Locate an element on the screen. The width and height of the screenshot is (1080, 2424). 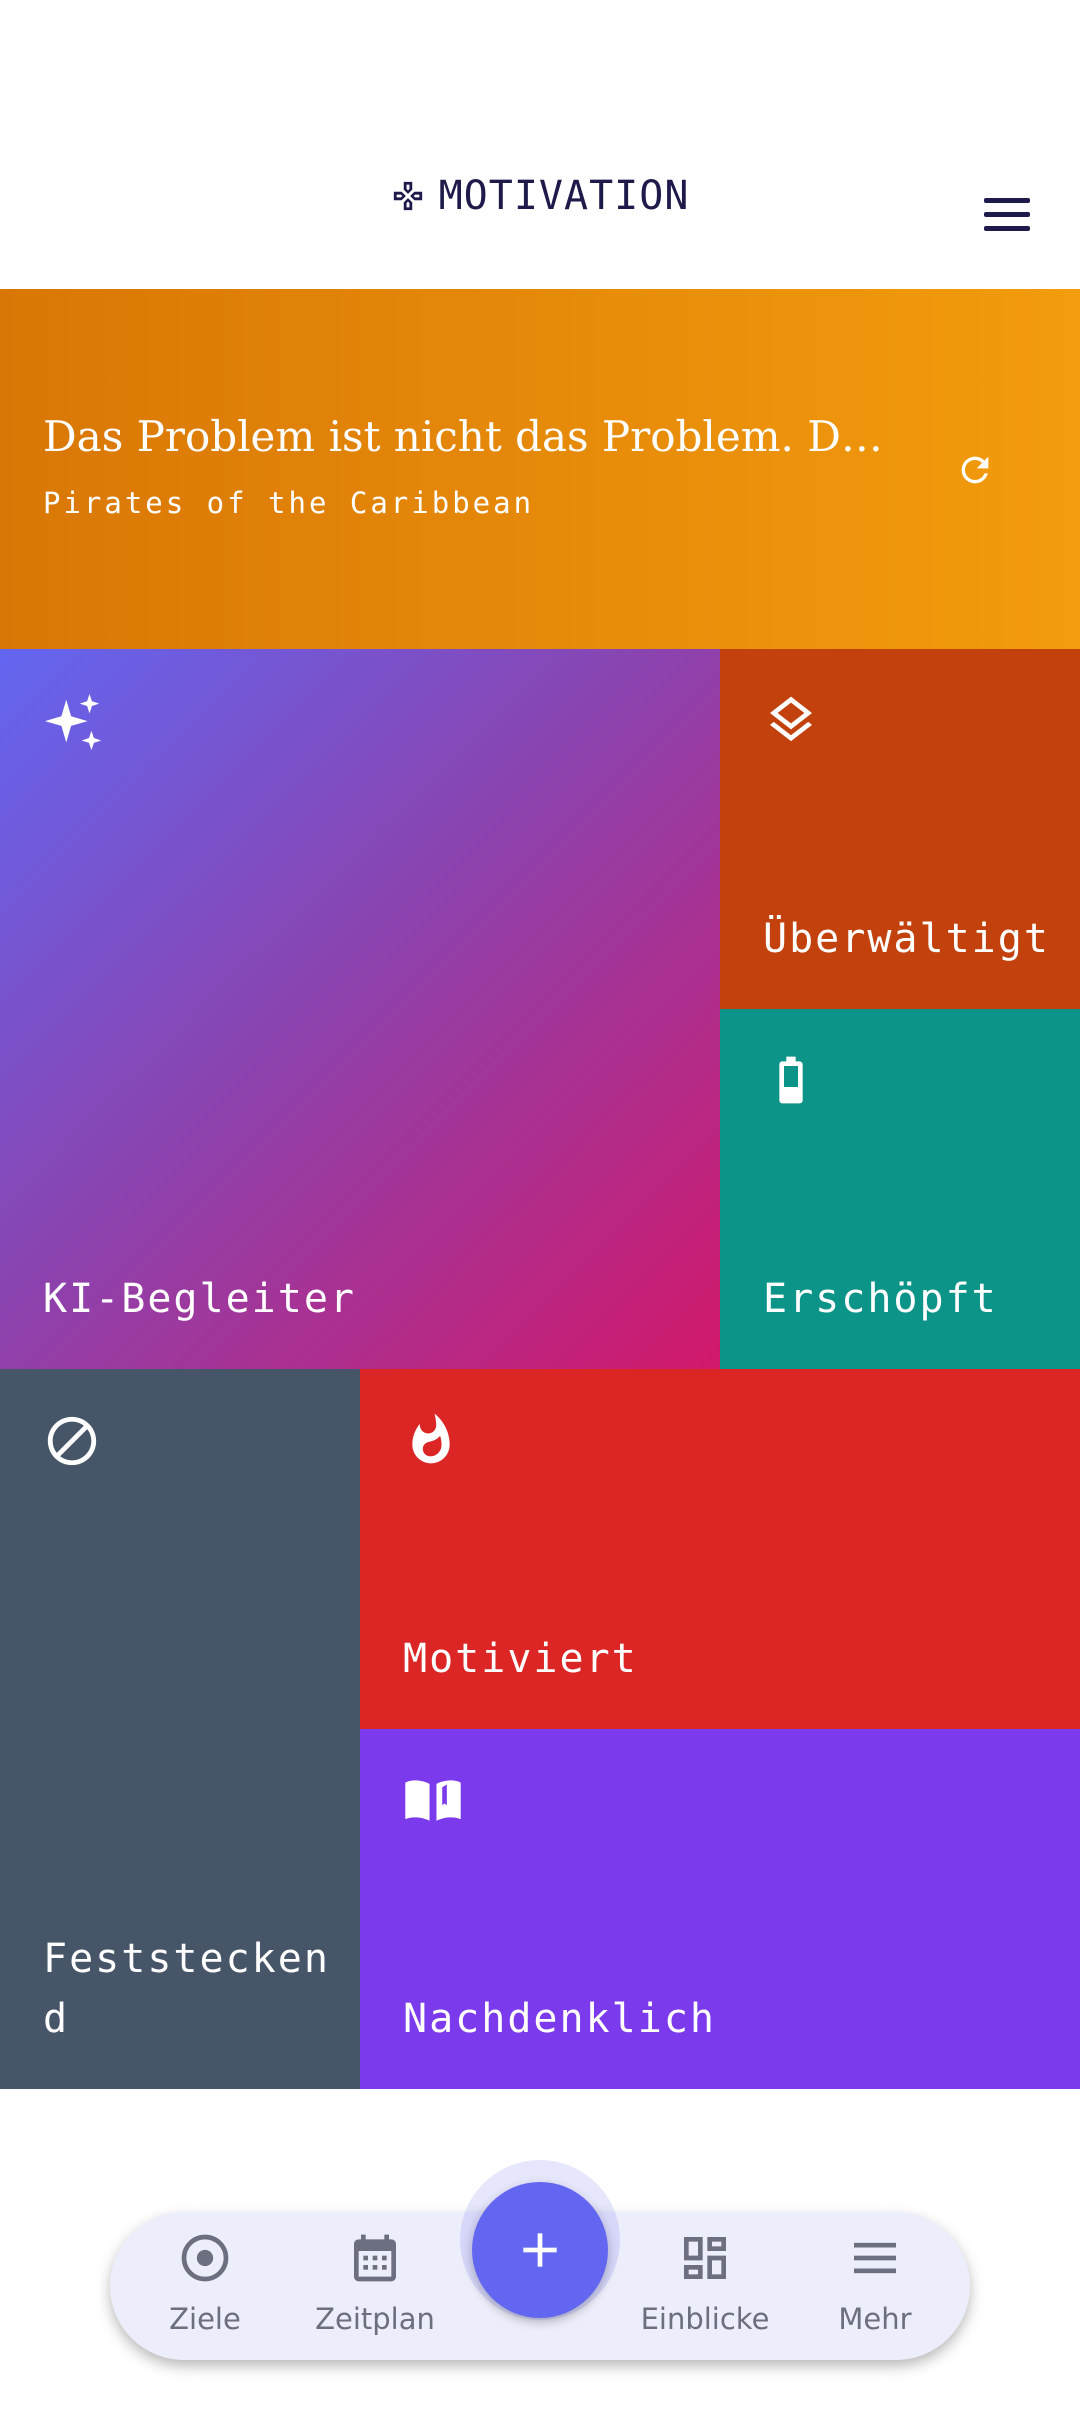
hamburger-menu-icon is located at coordinates (1005, 214).